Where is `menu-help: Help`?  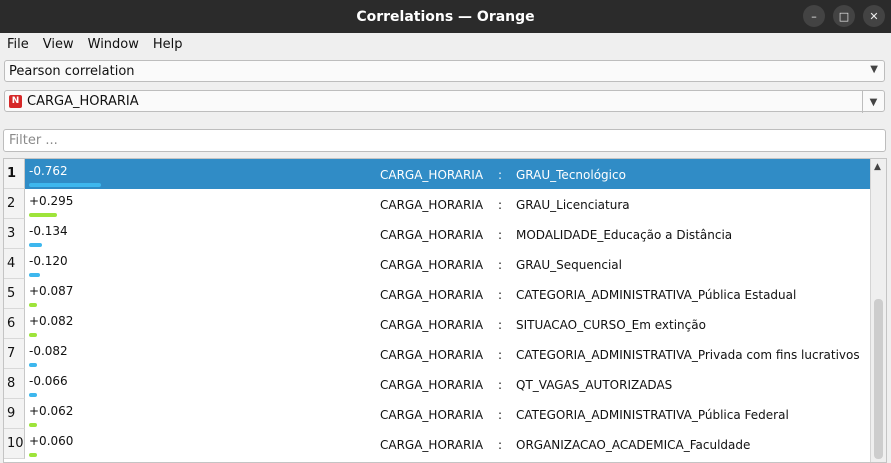 menu-help: Help is located at coordinates (168, 44).